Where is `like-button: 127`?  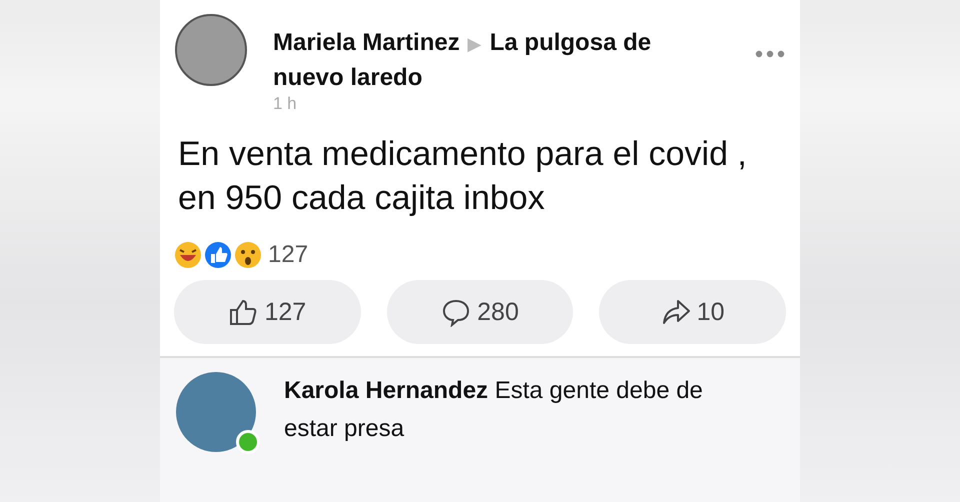 like-button: 127 is located at coordinates (267, 312).